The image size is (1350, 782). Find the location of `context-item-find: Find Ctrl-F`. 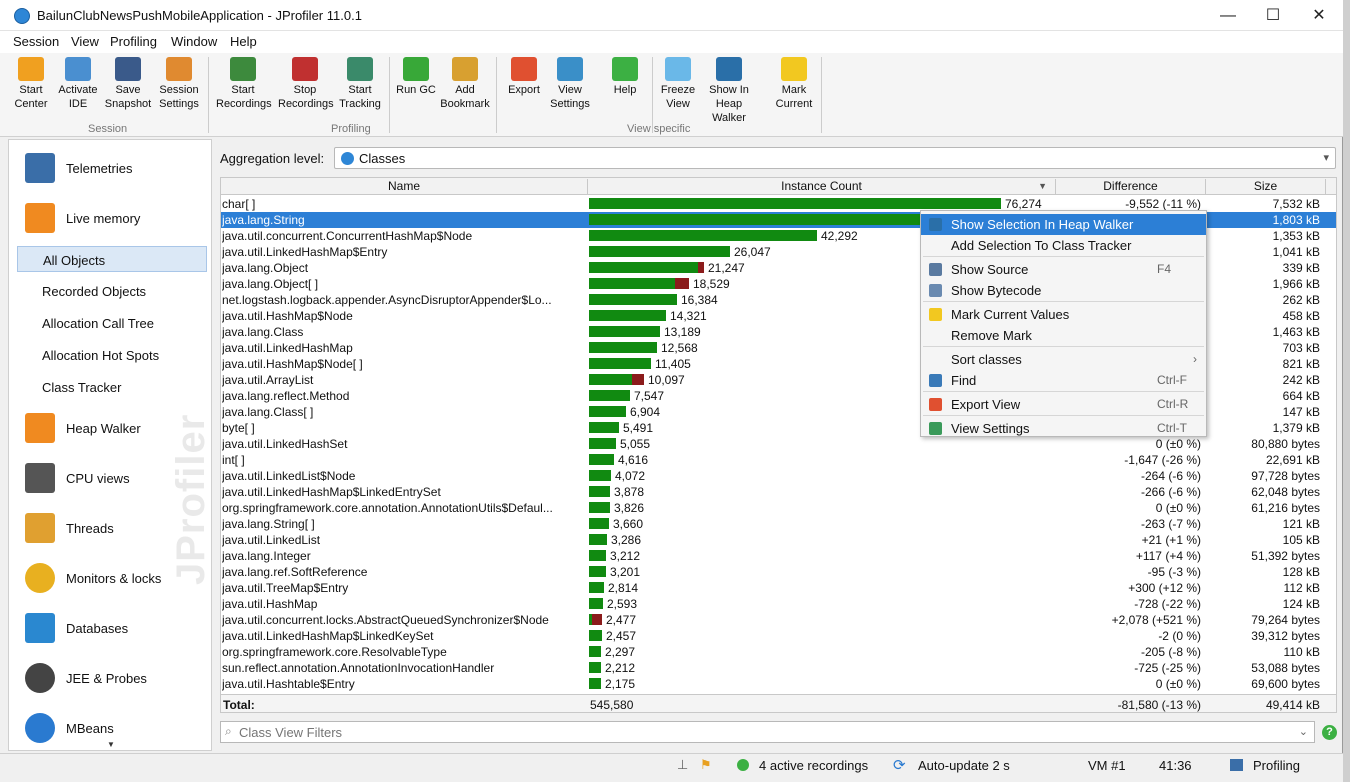

context-item-find: Find Ctrl-F is located at coordinates (1063, 380).